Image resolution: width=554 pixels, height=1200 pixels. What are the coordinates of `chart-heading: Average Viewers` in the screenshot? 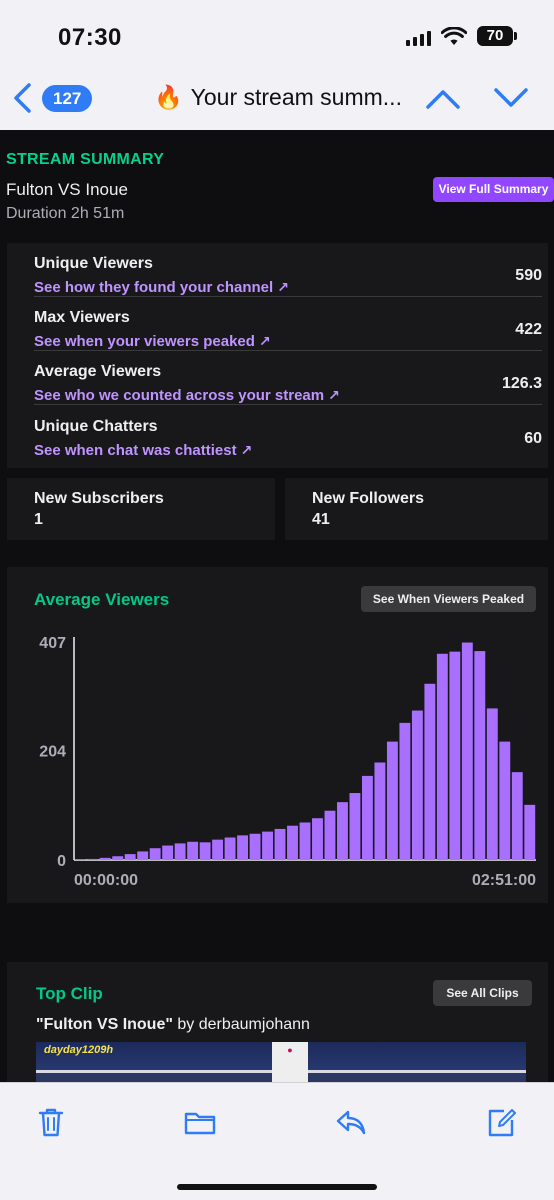 It's located at (102, 599).